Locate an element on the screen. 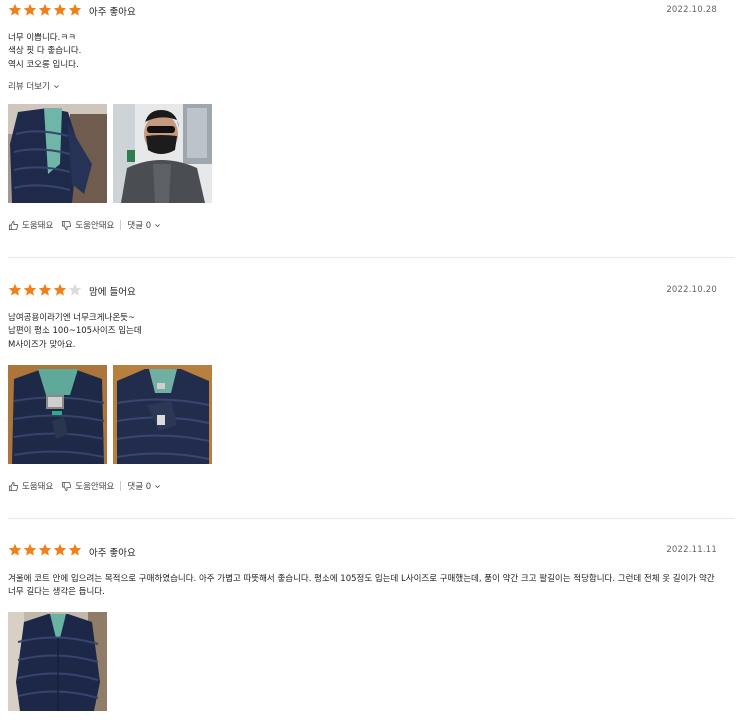  review-photo-jacket-folded is located at coordinates (57, 414).